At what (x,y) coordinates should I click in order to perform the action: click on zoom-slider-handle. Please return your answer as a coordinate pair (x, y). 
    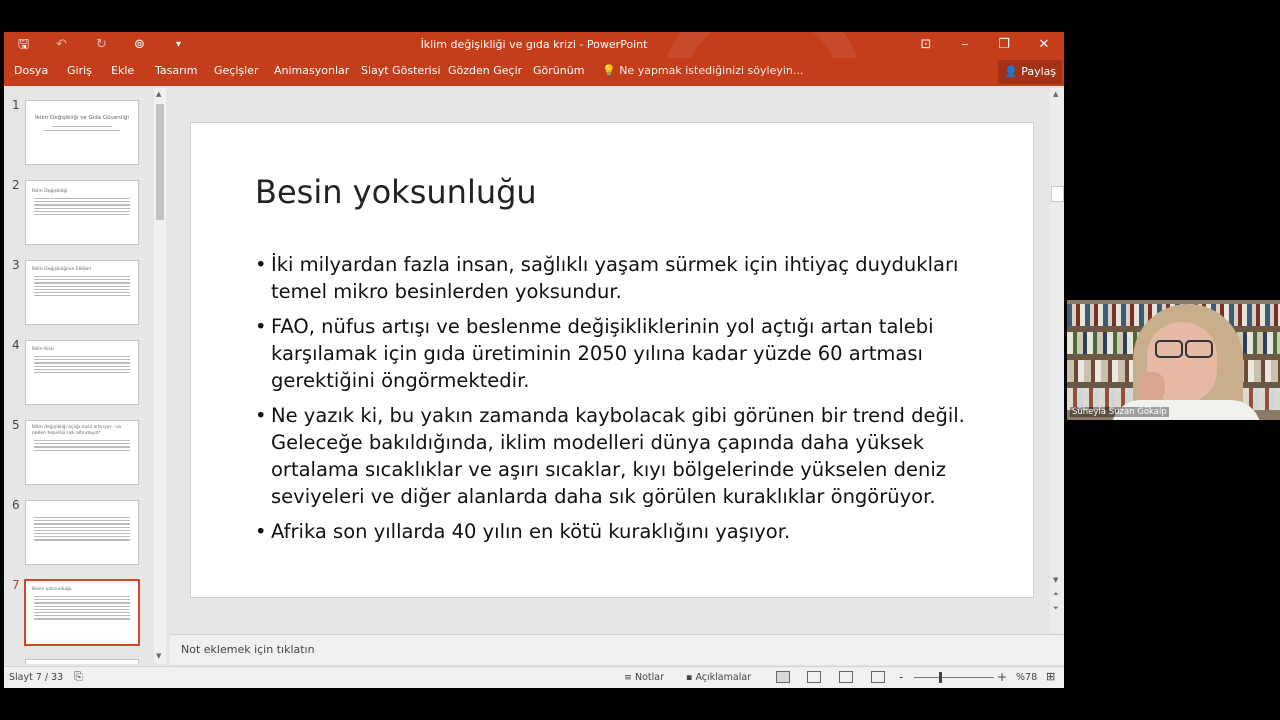
    Looking at the image, I should click on (940, 677).